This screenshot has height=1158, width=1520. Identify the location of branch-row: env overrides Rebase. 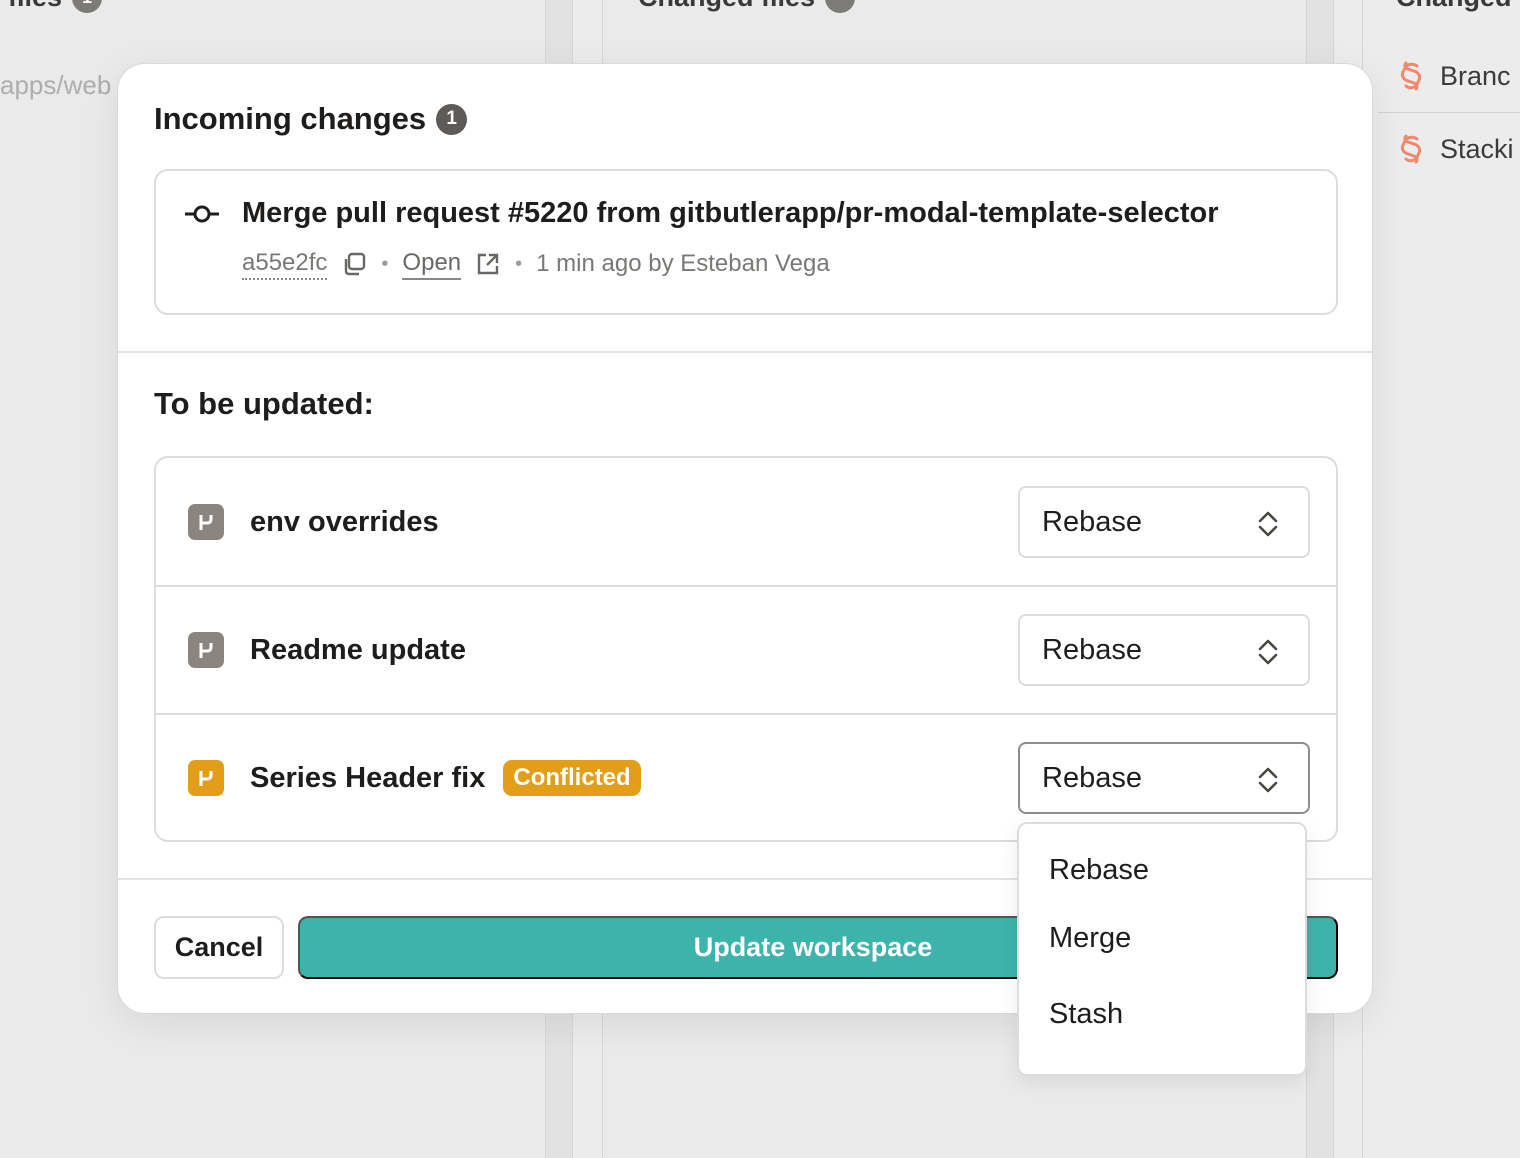
(746, 522).